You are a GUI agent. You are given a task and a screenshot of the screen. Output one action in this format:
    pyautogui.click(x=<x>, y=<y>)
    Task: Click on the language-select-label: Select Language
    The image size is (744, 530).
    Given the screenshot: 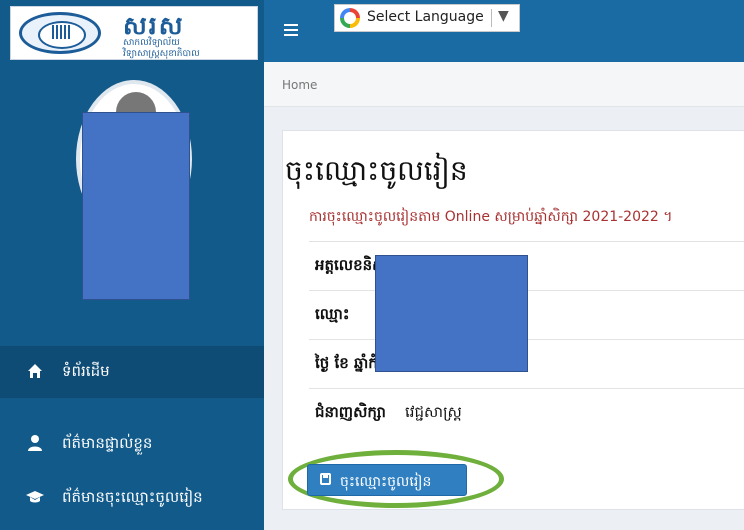 What is the action you would take?
    pyautogui.click(x=425, y=17)
    